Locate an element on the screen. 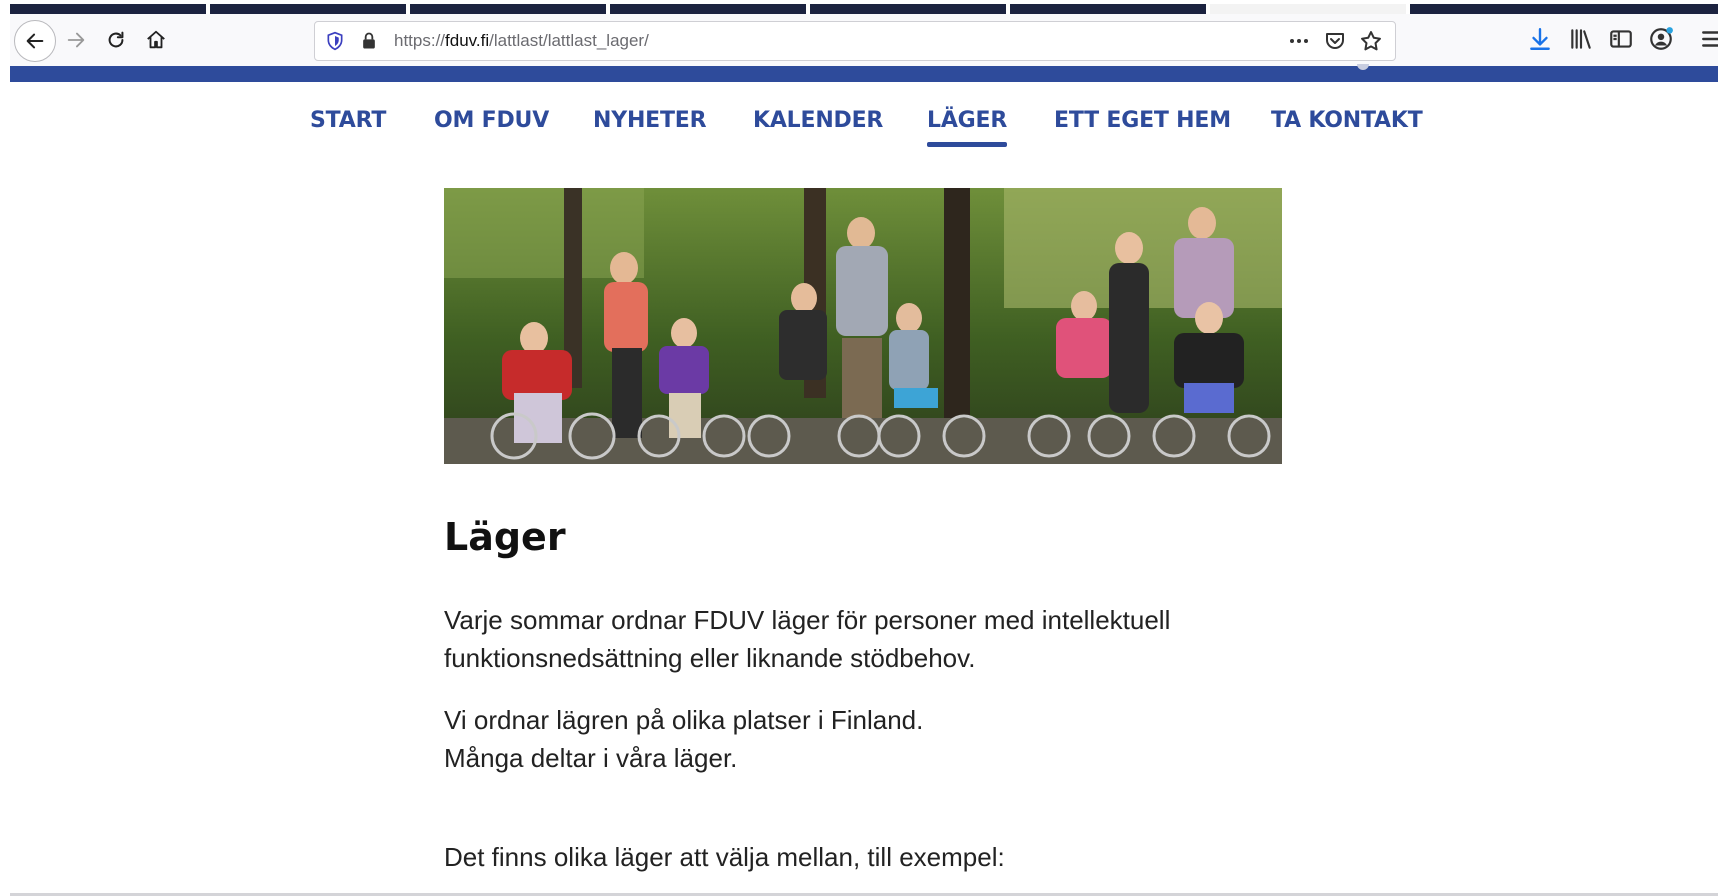  reload-button is located at coordinates (116, 40).